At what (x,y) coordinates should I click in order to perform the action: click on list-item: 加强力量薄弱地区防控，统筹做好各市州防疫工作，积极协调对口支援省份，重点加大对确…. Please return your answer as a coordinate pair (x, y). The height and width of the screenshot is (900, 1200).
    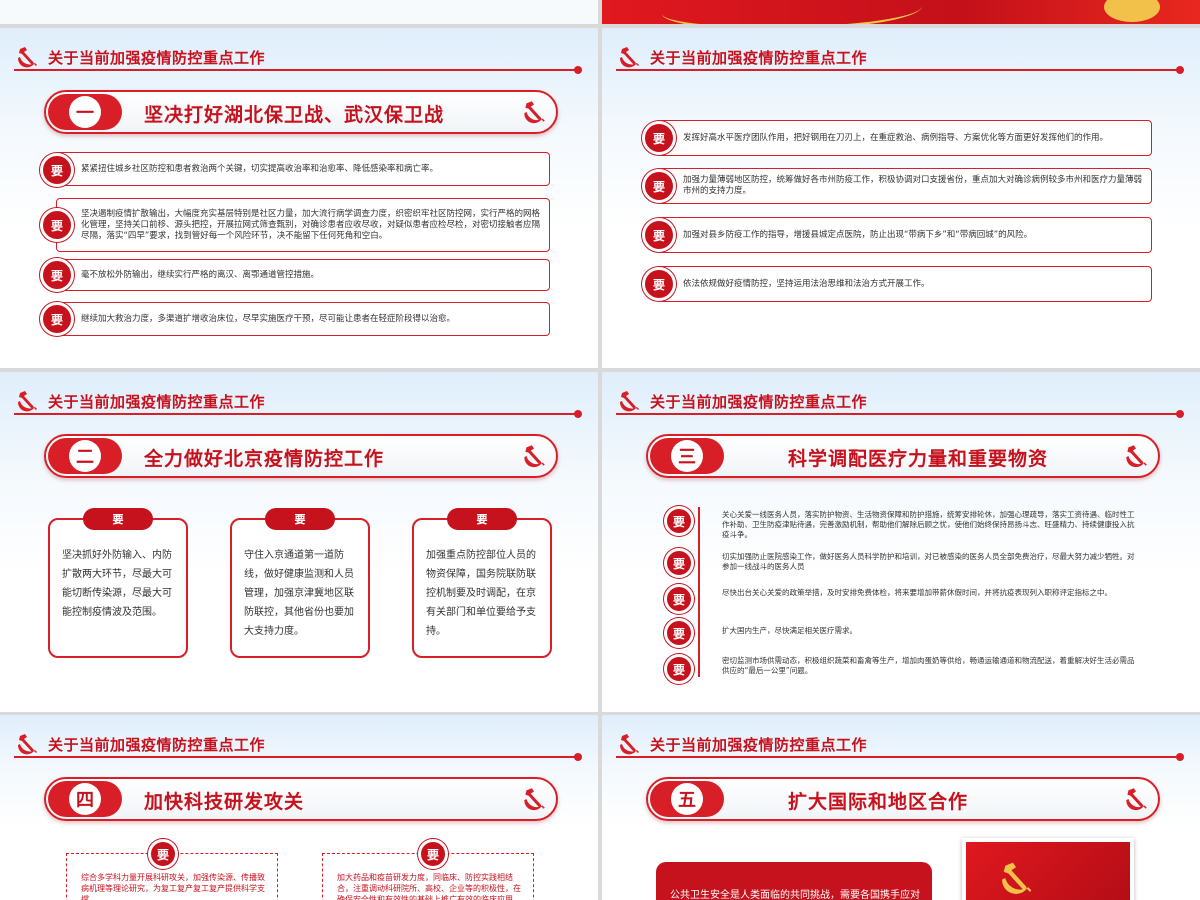
    Looking at the image, I should click on (905, 186).